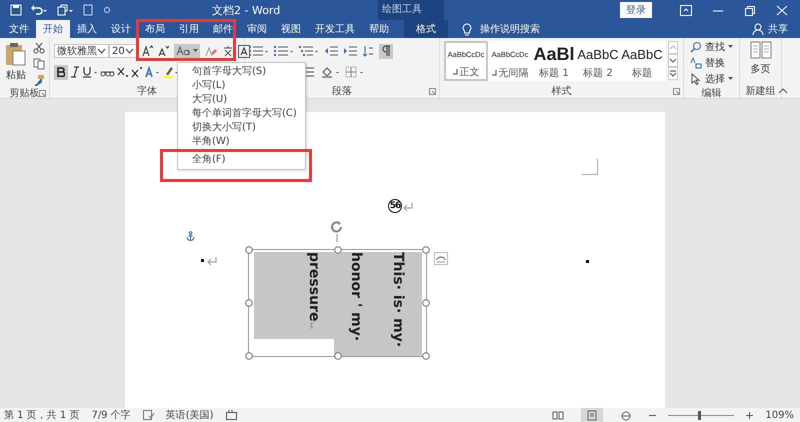 The image size is (800, 422). What do you see at coordinates (189, 29) in the screenshot?
I see `ribbon-tab: 引用` at bounding box center [189, 29].